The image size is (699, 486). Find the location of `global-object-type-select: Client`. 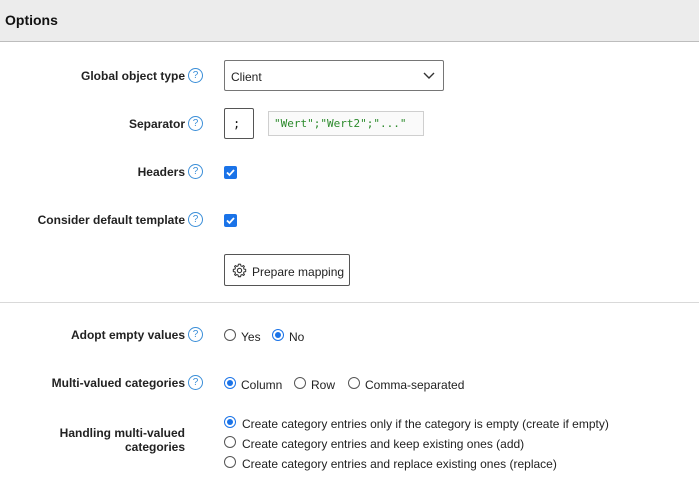

global-object-type-select: Client is located at coordinates (334, 75).